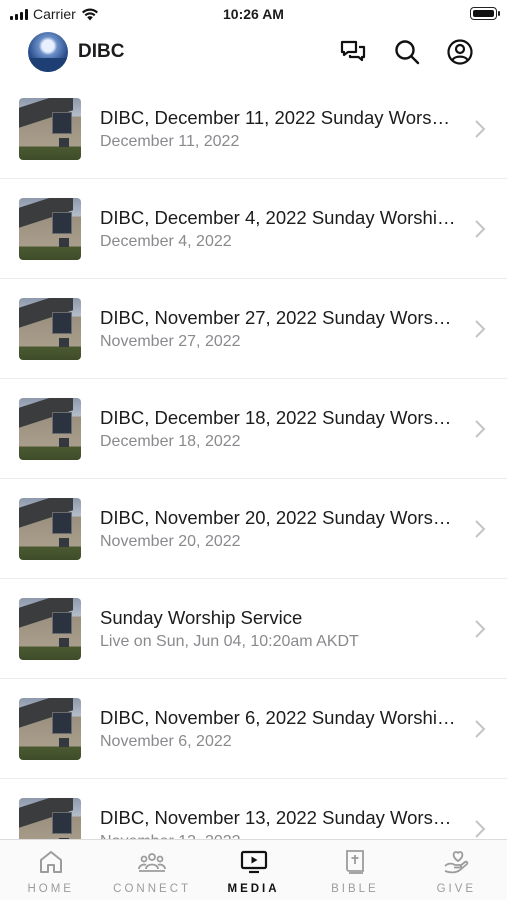 The height and width of the screenshot is (900, 507). What do you see at coordinates (170, 541) in the screenshot?
I see `media-date: November 20, 2022` at bounding box center [170, 541].